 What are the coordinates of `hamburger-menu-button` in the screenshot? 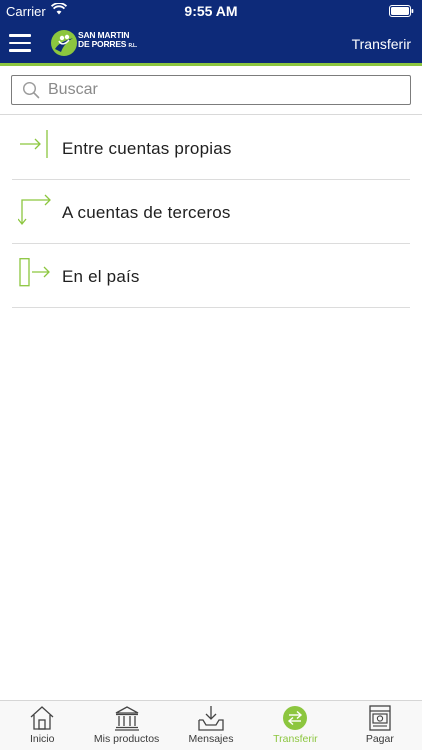 It's located at (20, 43).